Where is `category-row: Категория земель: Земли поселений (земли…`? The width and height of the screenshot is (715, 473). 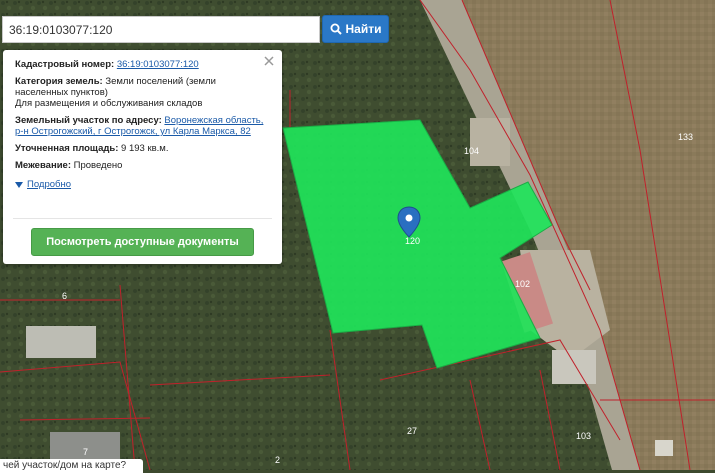
category-row: Категория земель: Земли поселений (земли… is located at coordinates (142, 92).